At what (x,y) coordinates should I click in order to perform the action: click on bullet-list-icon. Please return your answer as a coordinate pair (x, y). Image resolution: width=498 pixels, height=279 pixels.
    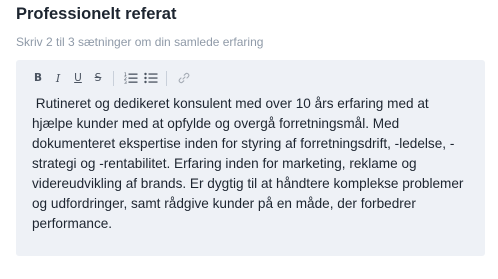
    Looking at the image, I should click on (151, 78).